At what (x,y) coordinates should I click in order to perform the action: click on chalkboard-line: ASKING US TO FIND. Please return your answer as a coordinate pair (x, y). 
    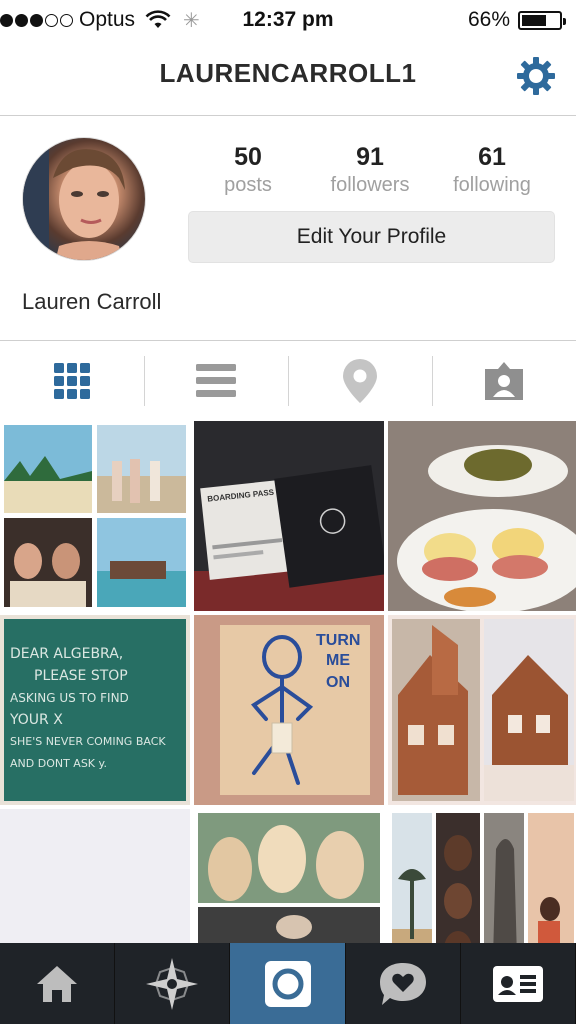
    Looking at the image, I should click on (69, 698).